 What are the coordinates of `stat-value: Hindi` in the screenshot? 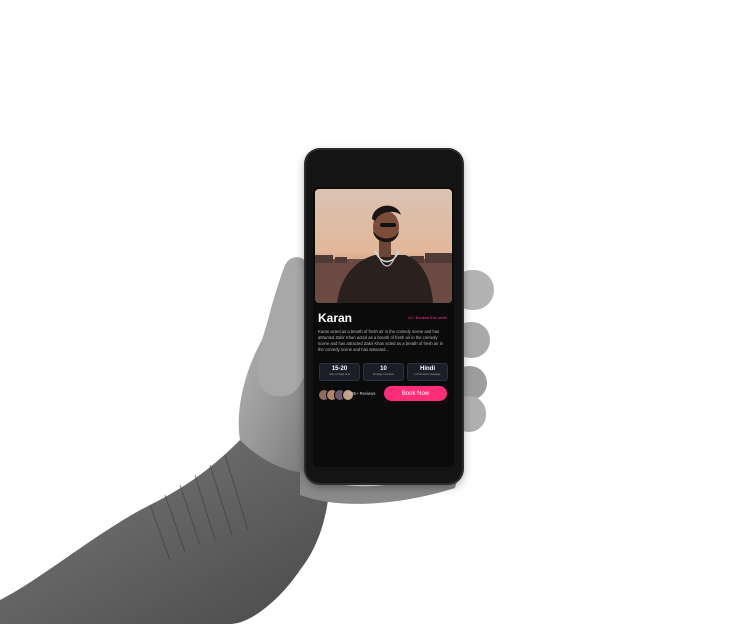 It's located at (427, 369).